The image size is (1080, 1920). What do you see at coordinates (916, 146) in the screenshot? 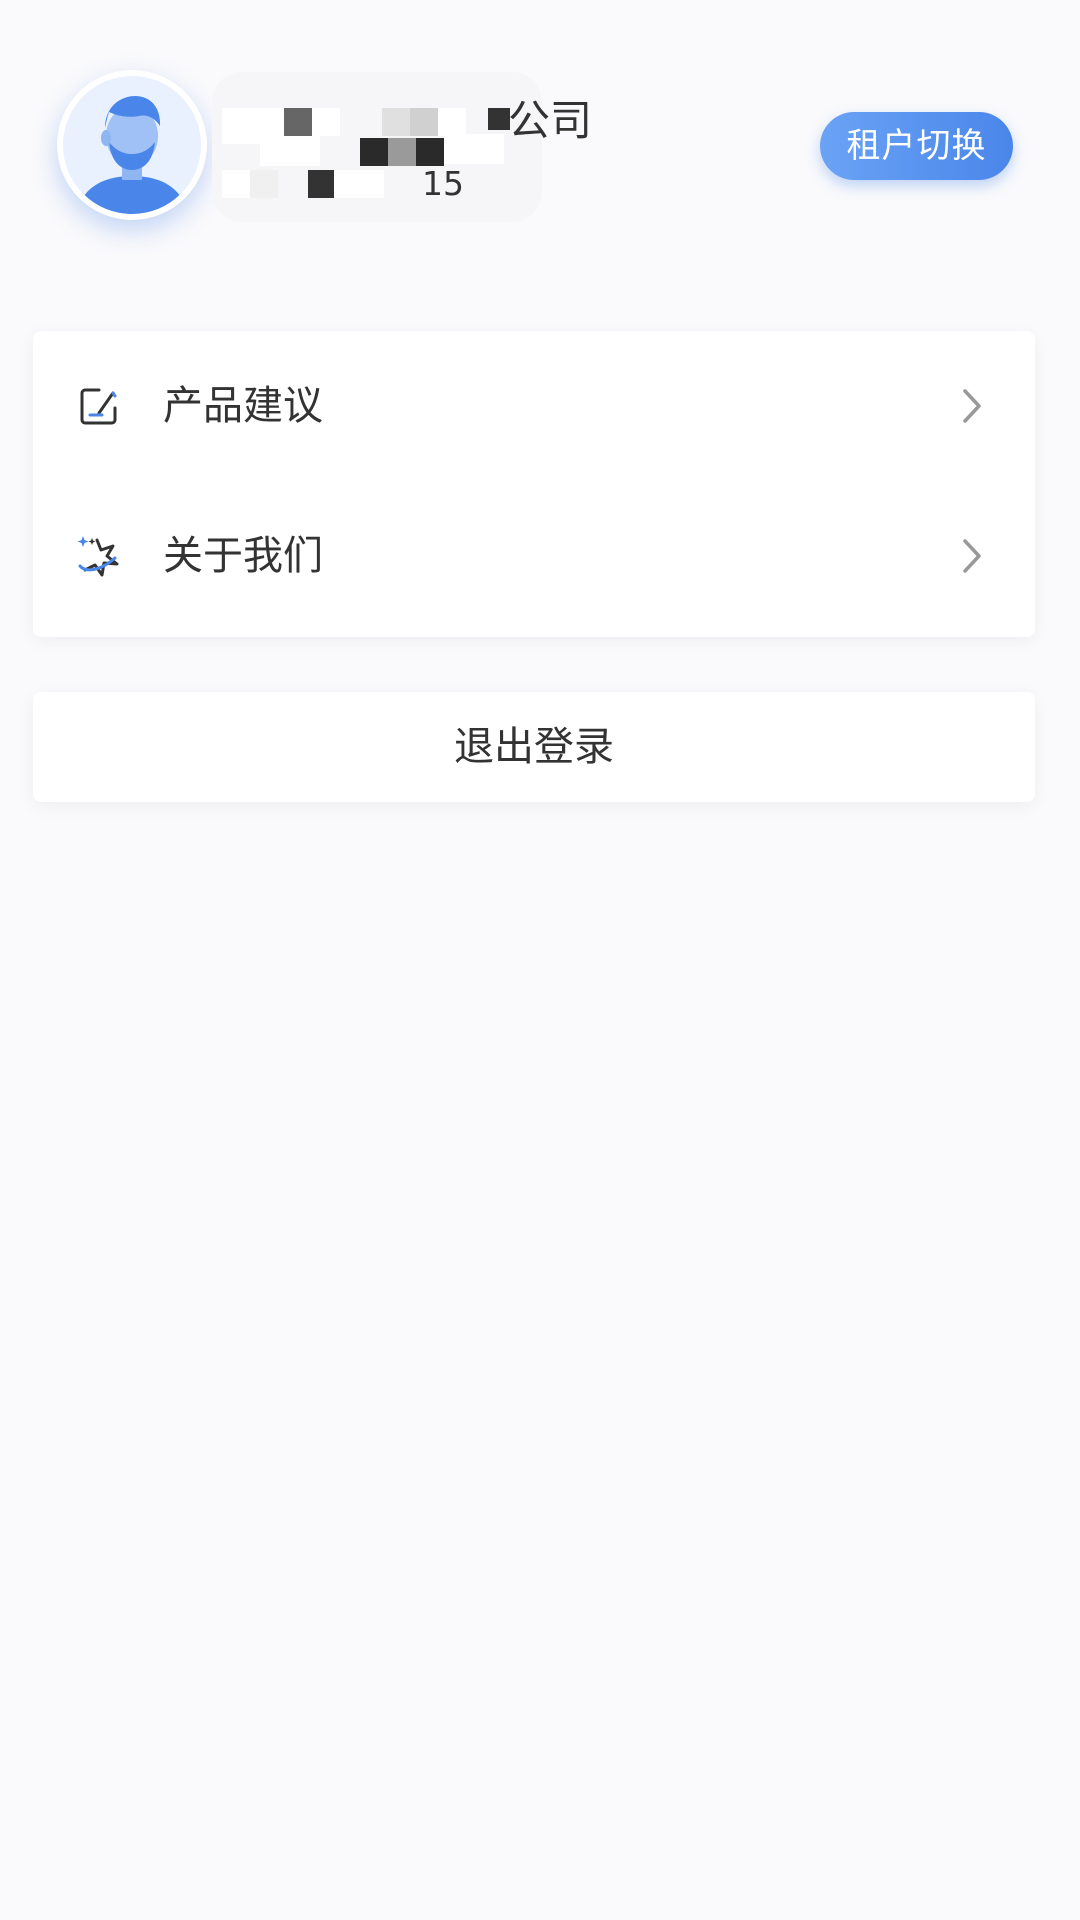
I see `tenant-switch-button: 租户切换` at bounding box center [916, 146].